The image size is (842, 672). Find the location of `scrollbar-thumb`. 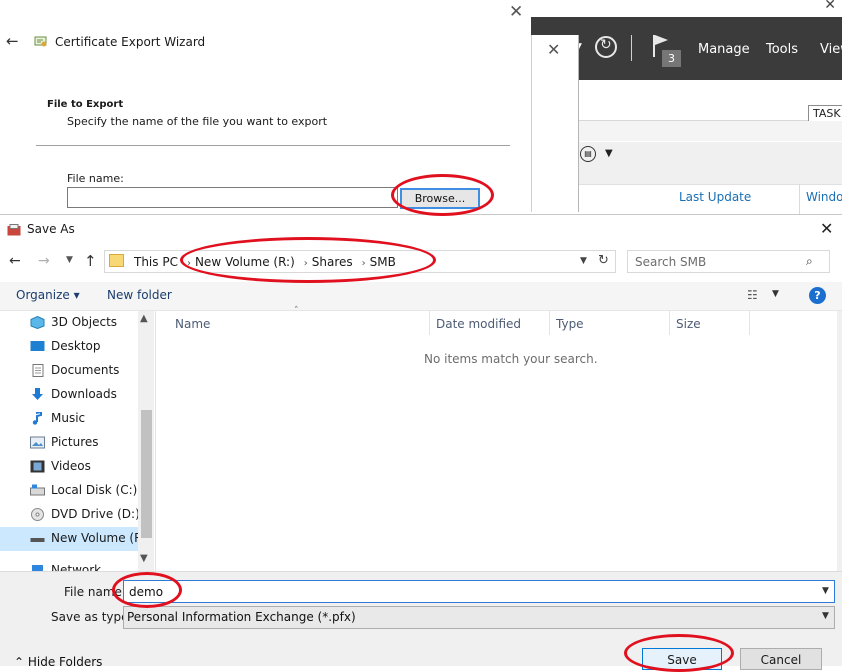

scrollbar-thumb is located at coordinates (146, 474).